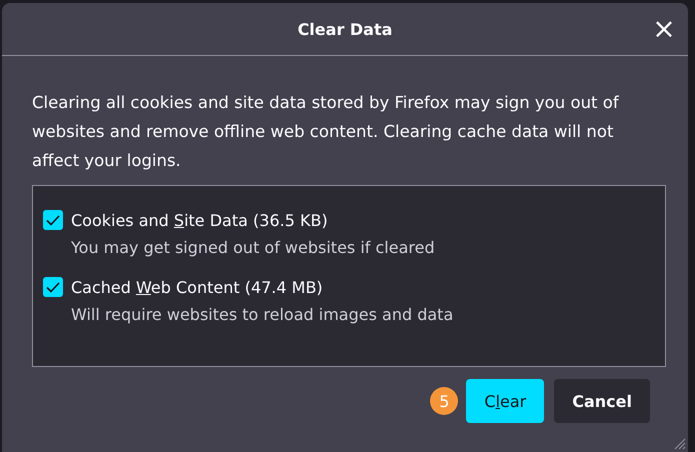 The image size is (695, 452). I want to click on resize-grip-icon, so click(679, 443).